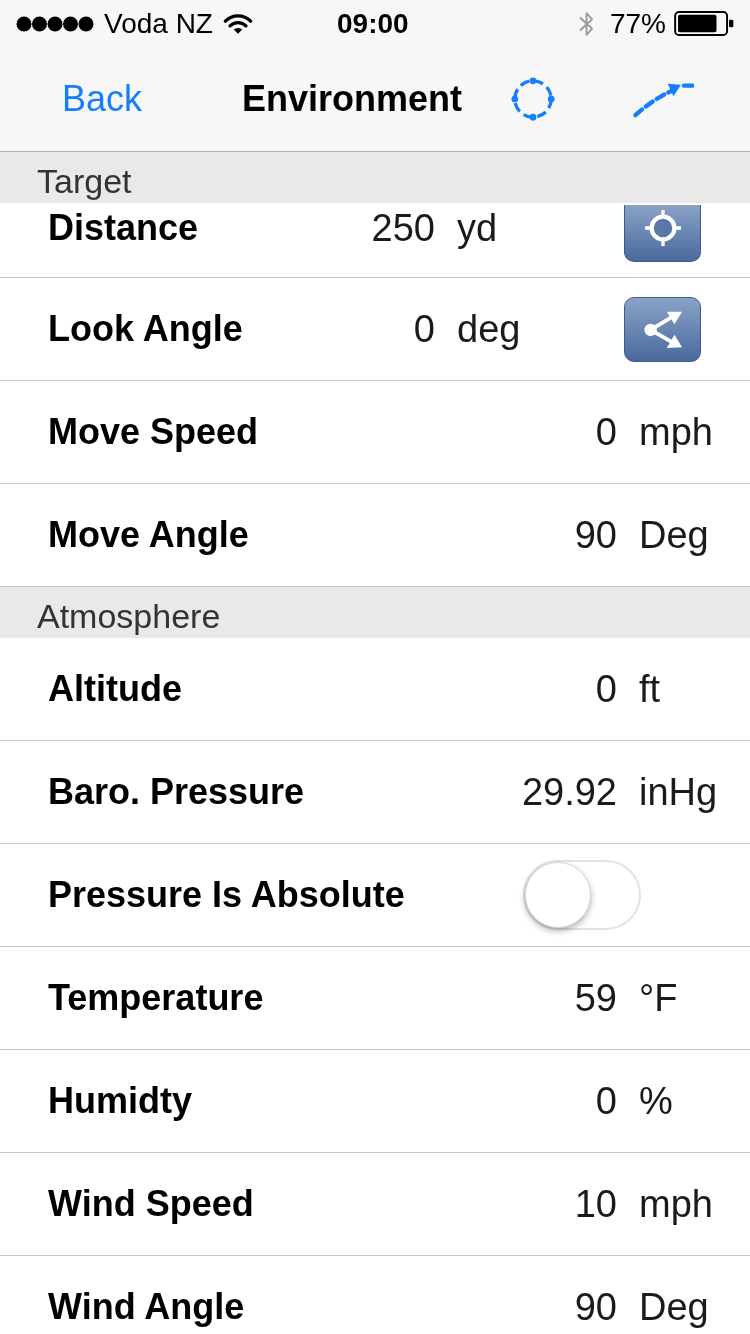 This screenshot has height=1334, width=750. What do you see at coordinates (148, 535) in the screenshot?
I see `row-label: Move Angle` at bounding box center [148, 535].